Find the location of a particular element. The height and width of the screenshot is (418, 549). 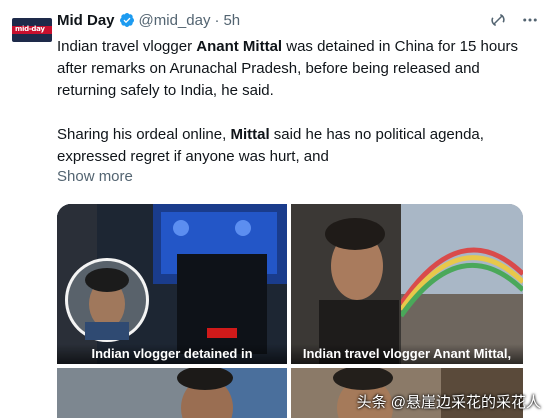

highlight-name: Anant Mittal is located at coordinates (239, 46).